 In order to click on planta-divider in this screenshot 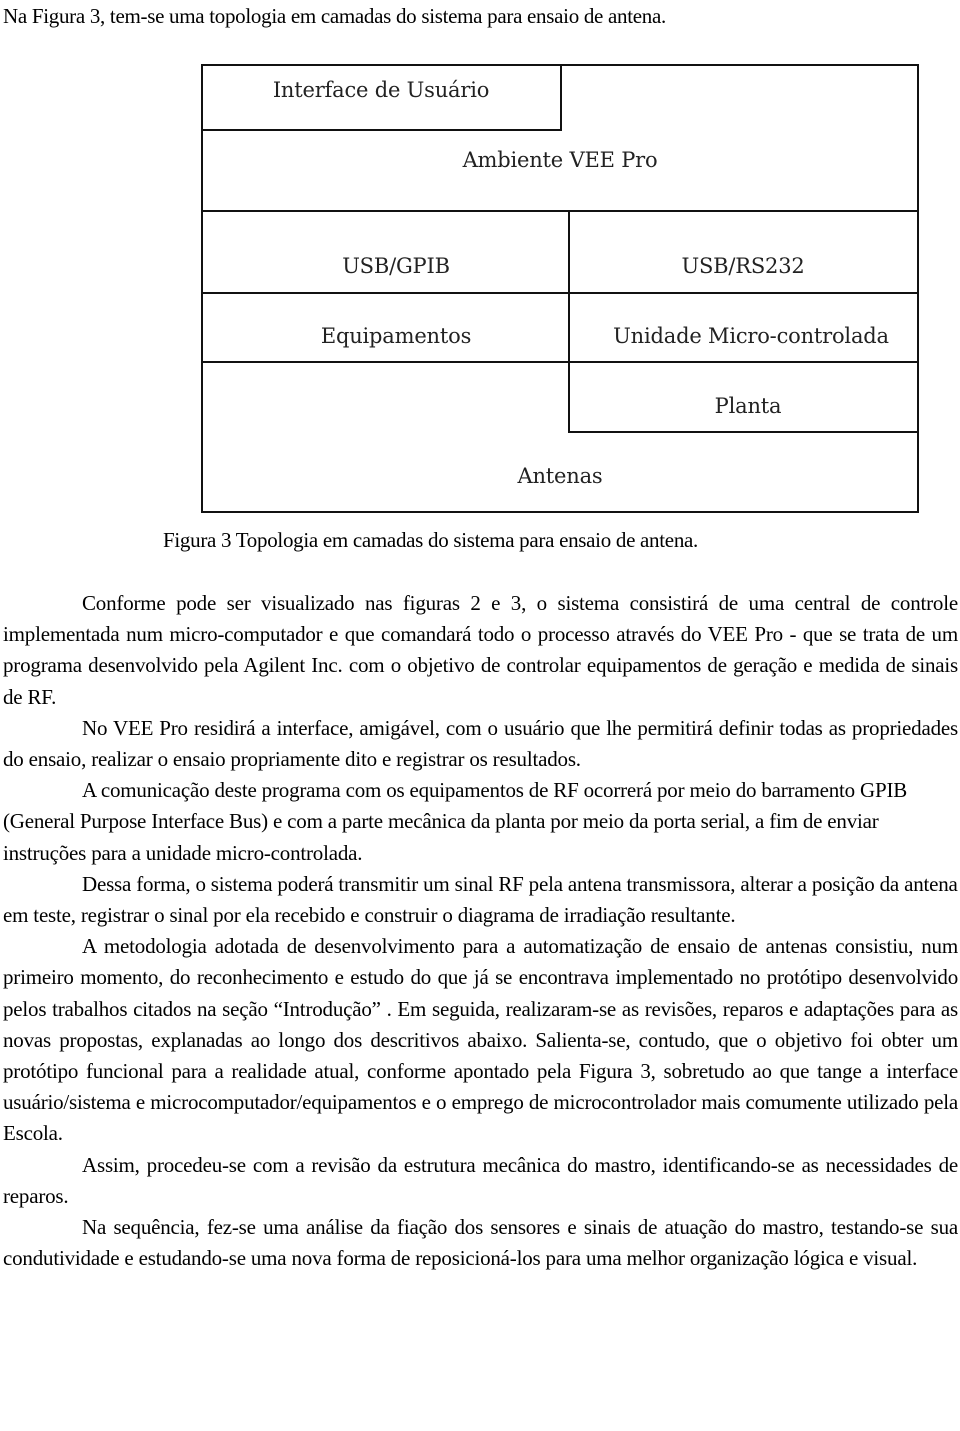, I will do `click(743, 432)`.